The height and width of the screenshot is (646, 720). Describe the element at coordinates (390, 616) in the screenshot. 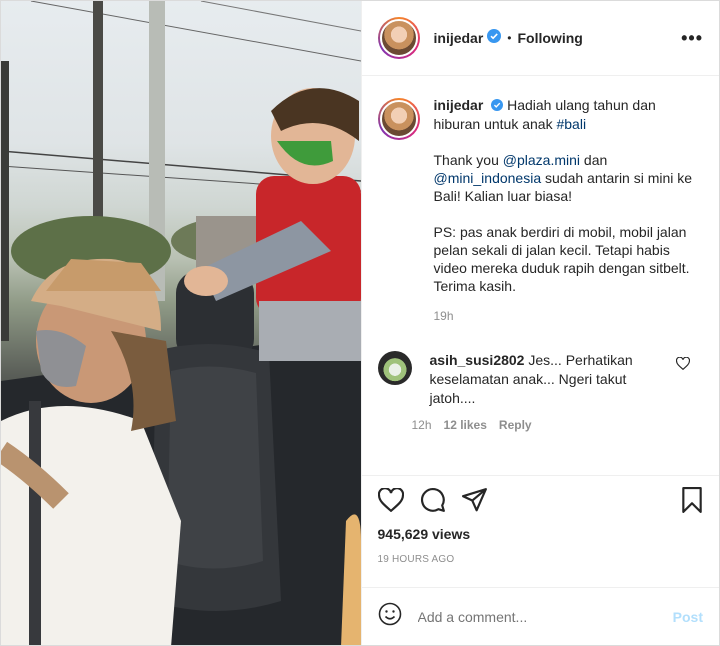

I see `emoji-icon` at that location.